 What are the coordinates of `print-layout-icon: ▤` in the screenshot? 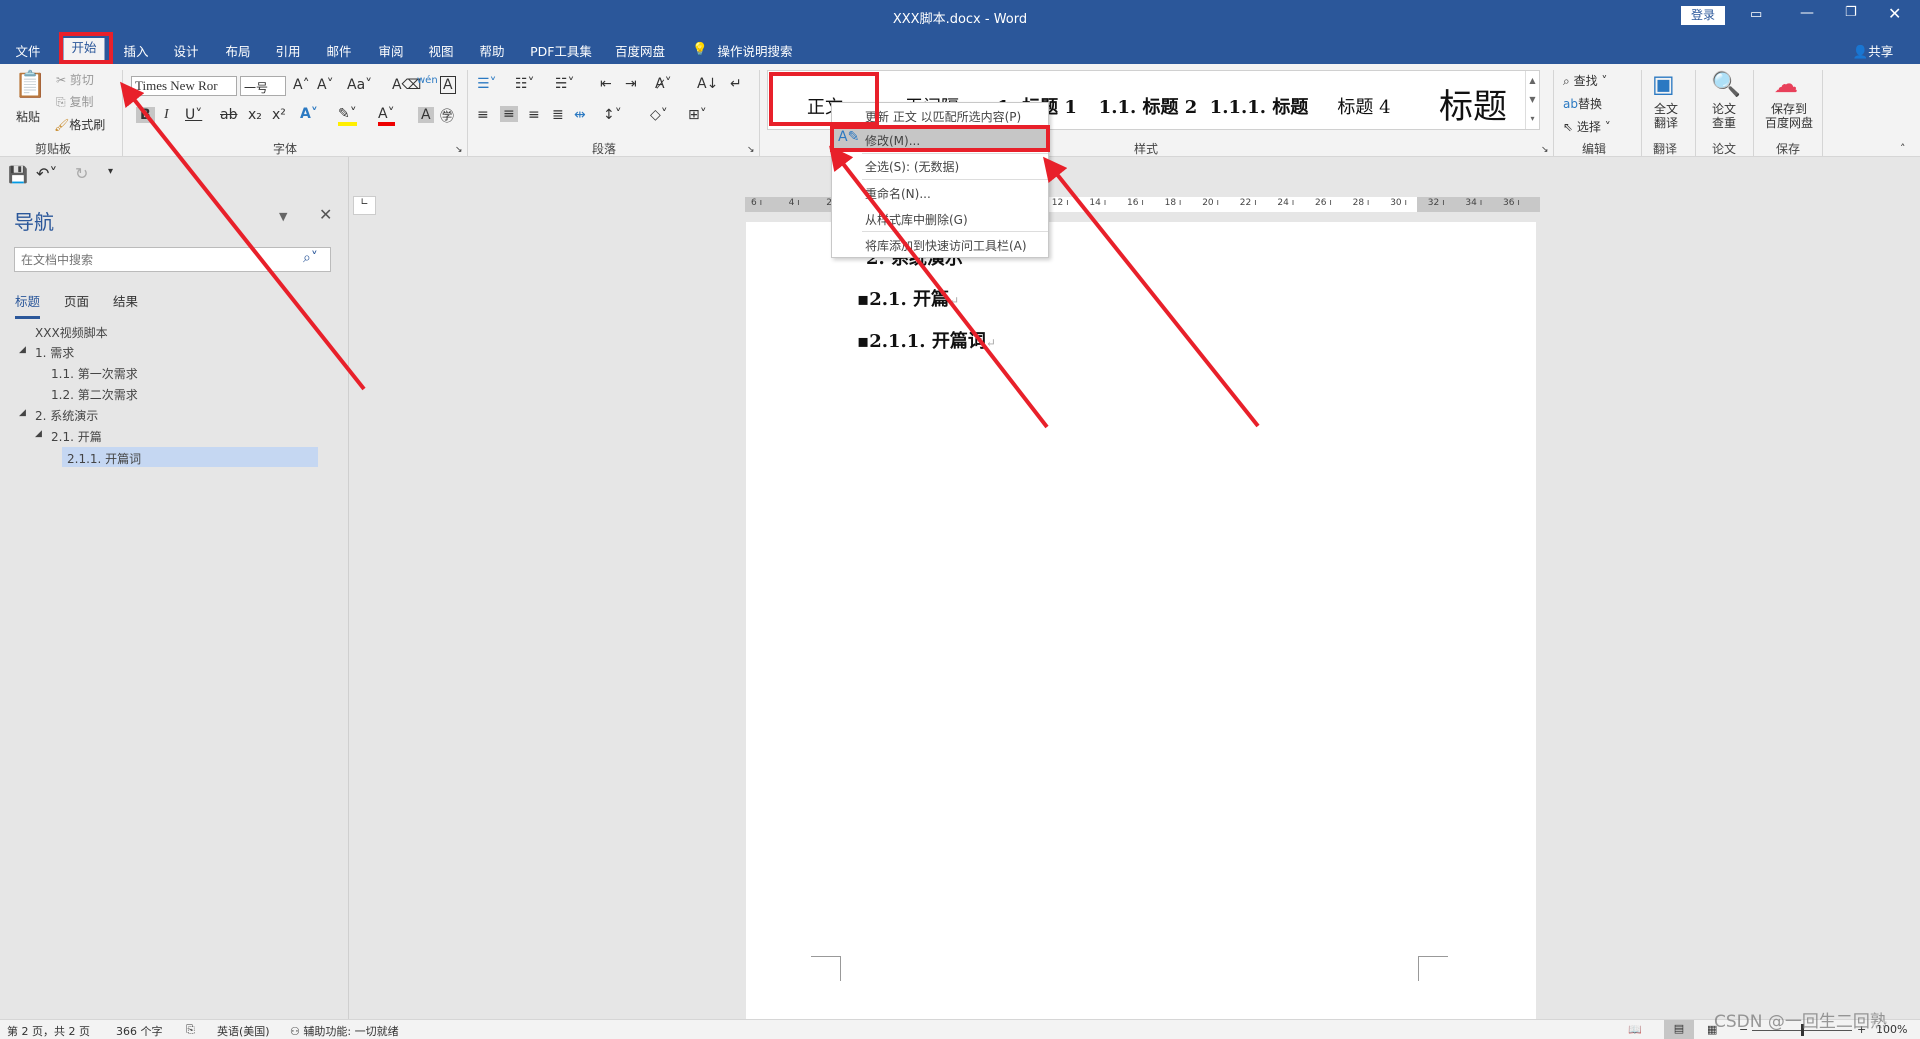 It's located at (1679, 1029).